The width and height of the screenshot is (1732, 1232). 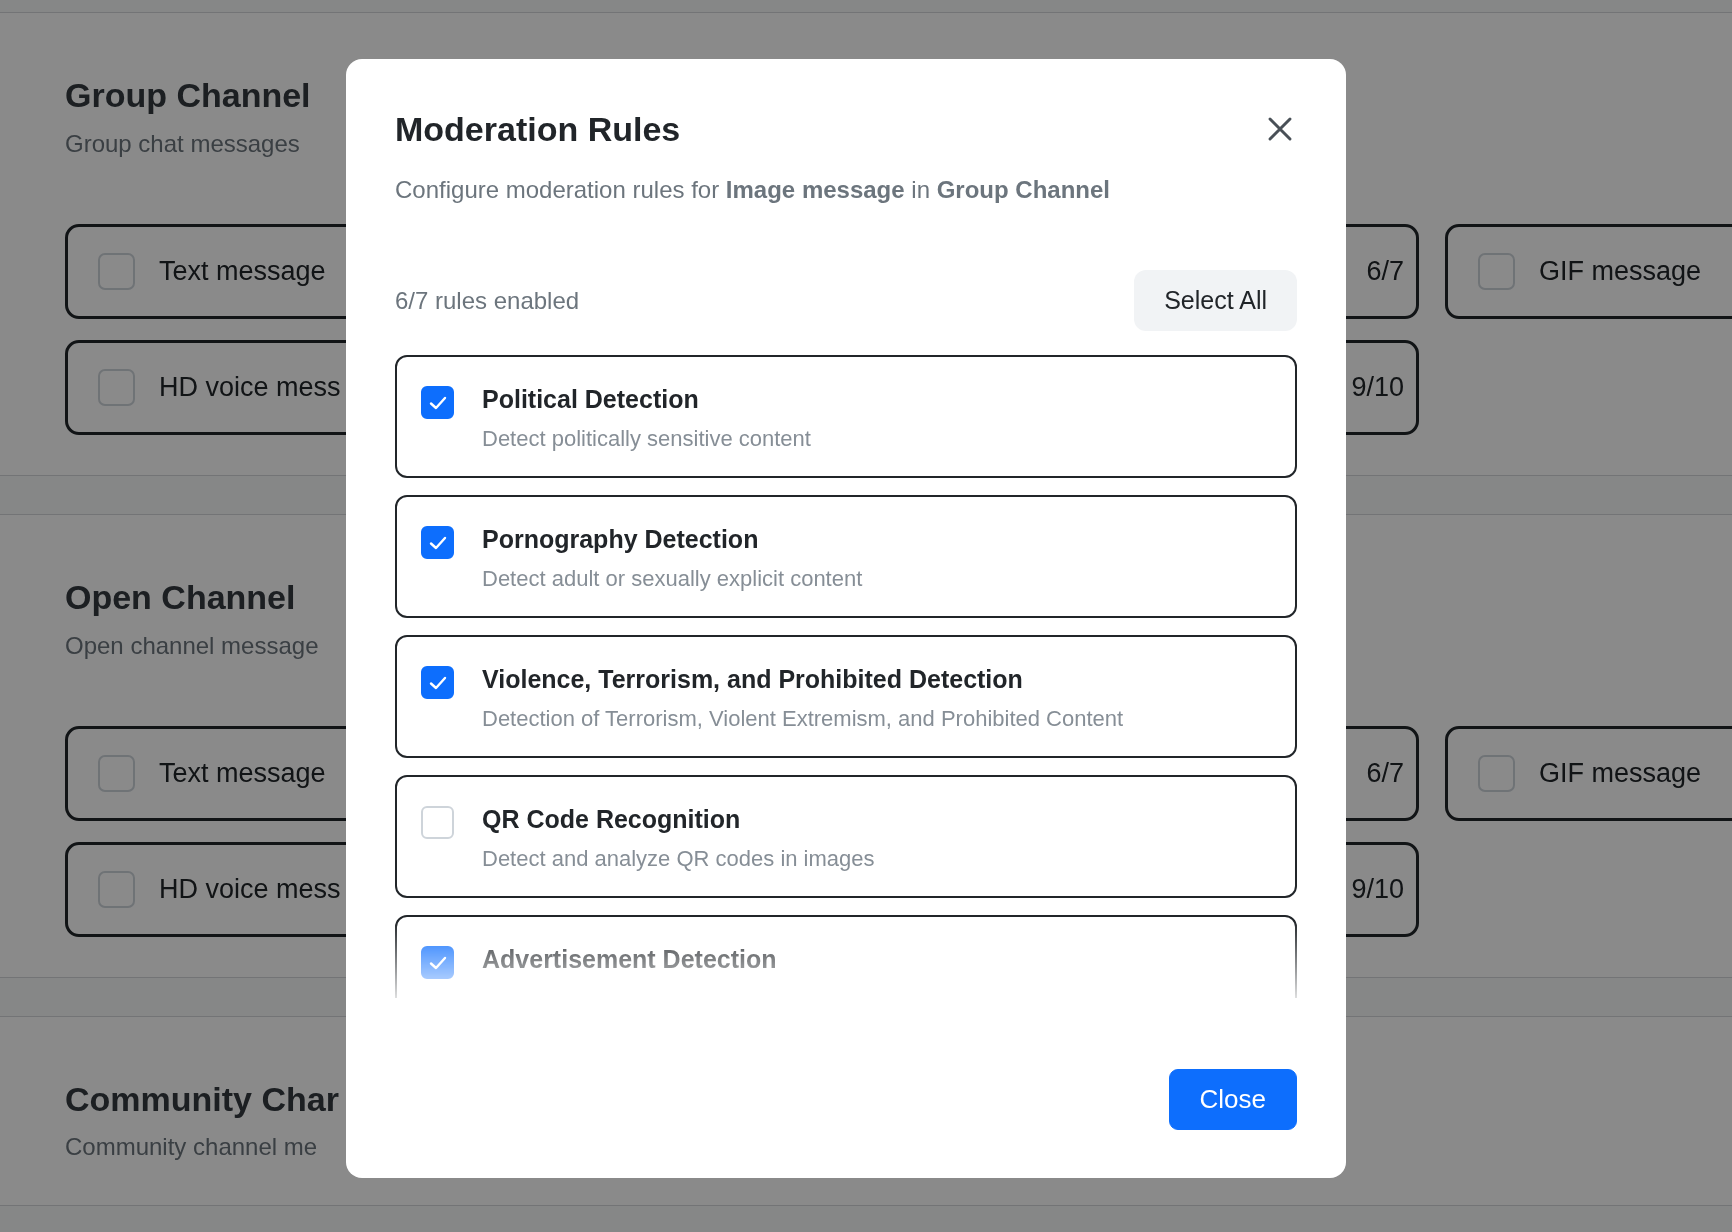 What do you see at coordinates (182, 143) in the screenshot?
I see `section-subtitle: Group chat messages` at bounding box center [182, 143].